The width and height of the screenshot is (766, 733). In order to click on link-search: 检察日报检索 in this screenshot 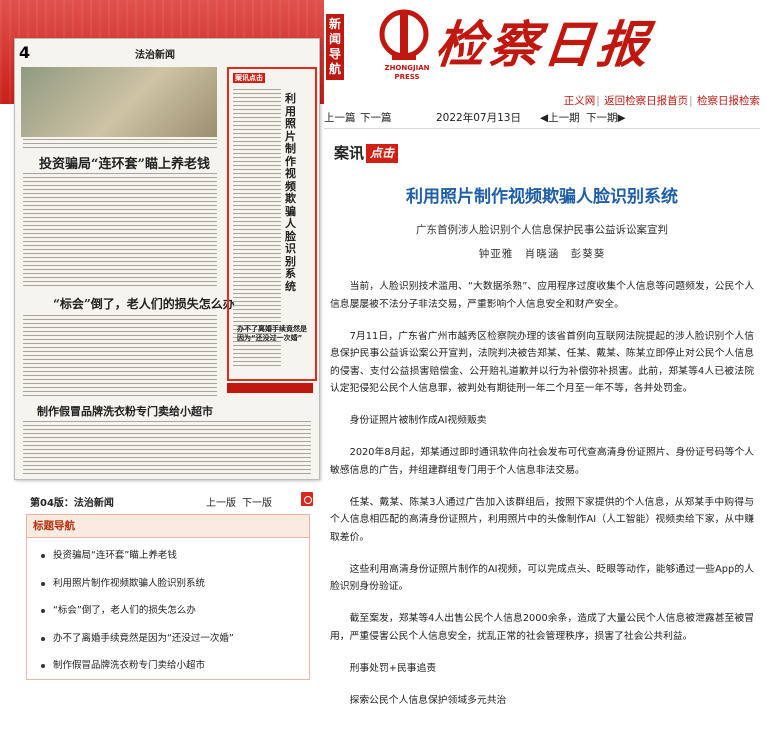, I will do `click(728, 101)`.